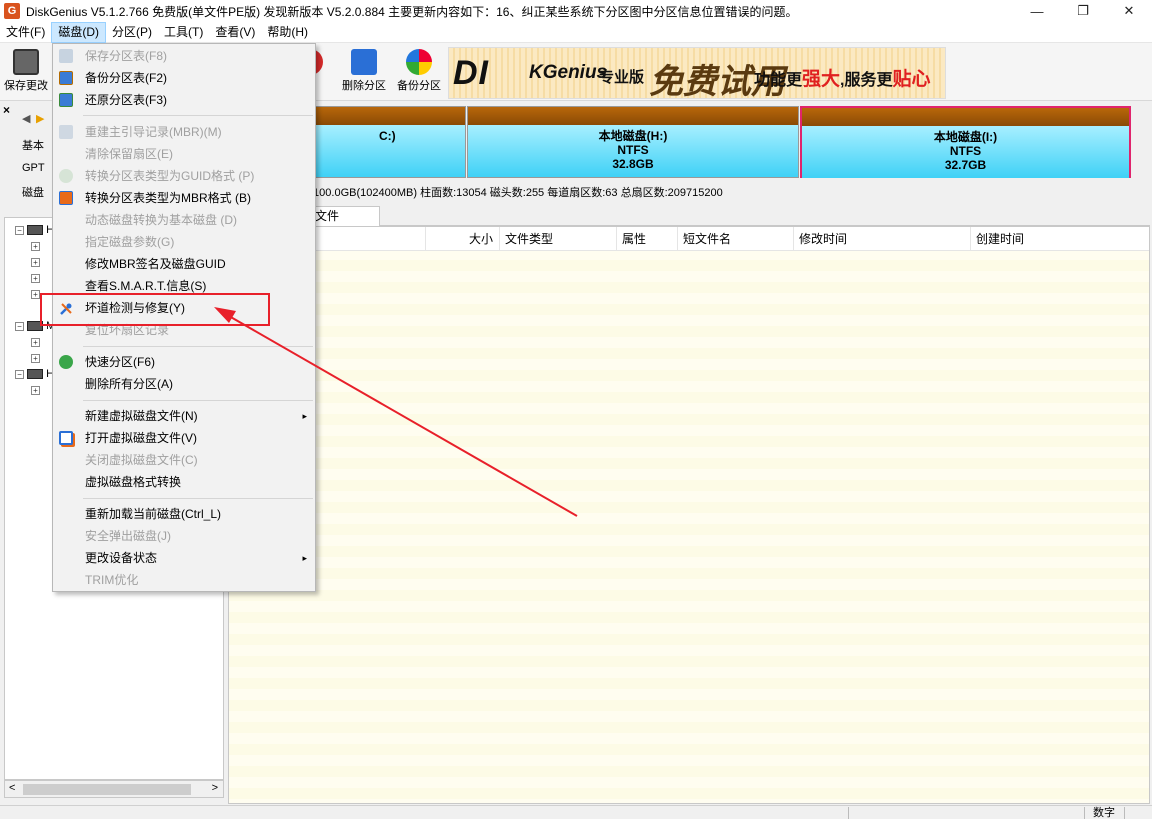 The image size is (1152, 819). Describe the element at coordinates (881, 239) in the screenshot. I see `col-modified: 修改时间` at that location.